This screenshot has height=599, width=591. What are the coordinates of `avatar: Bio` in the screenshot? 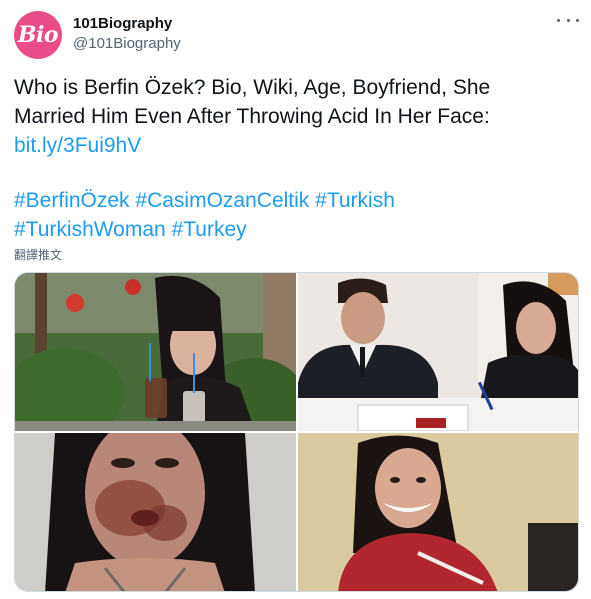 It's located at (38, 35).